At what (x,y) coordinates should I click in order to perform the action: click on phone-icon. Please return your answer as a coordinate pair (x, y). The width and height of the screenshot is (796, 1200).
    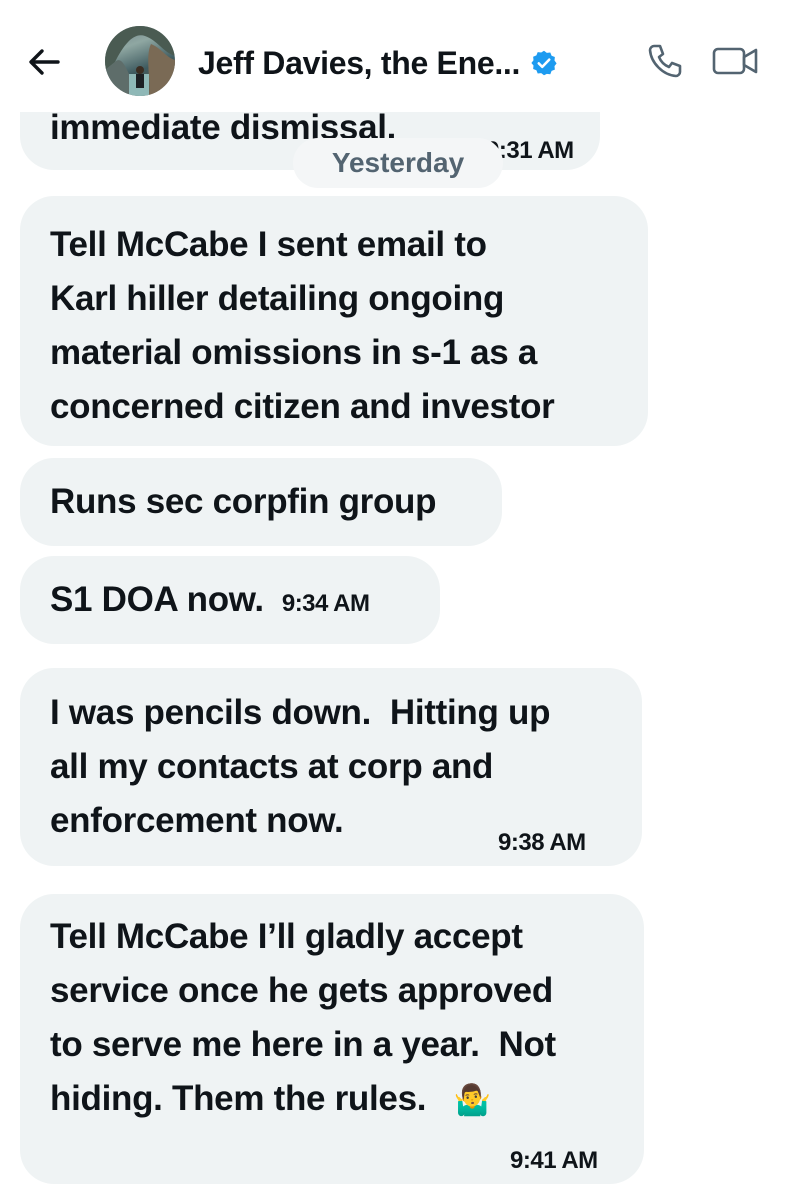
    Looking at the image, I should click on (665, 61).